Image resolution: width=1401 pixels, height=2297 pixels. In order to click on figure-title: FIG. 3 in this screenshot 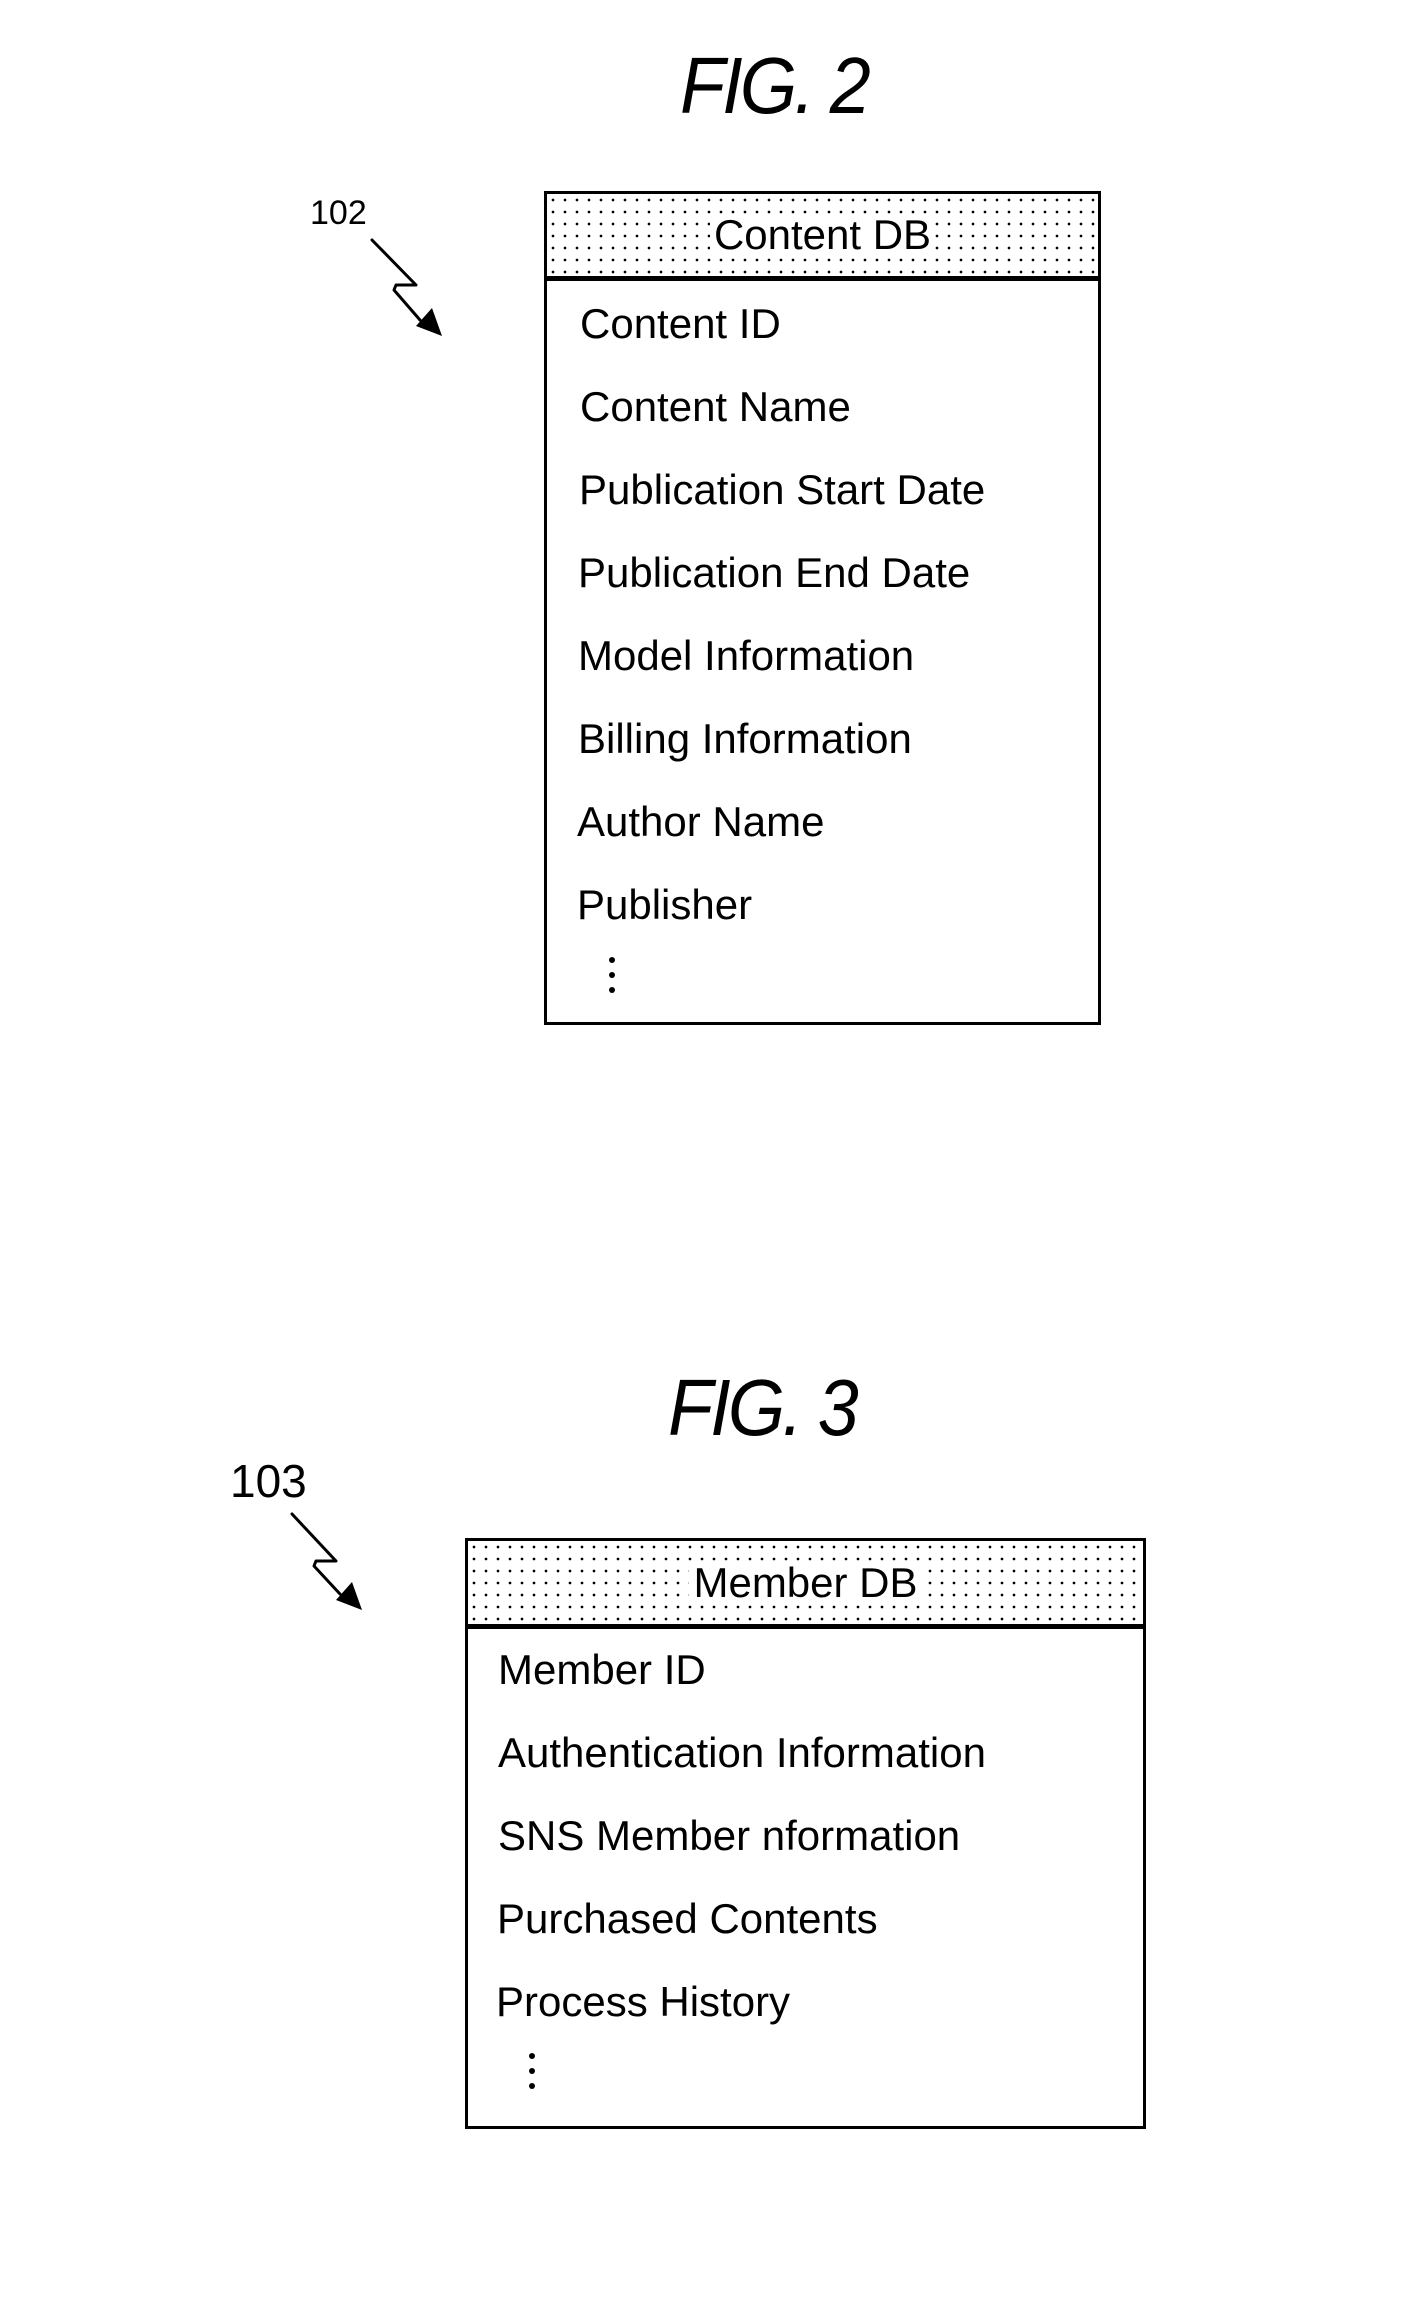, I will do `click(763, 1407)`.